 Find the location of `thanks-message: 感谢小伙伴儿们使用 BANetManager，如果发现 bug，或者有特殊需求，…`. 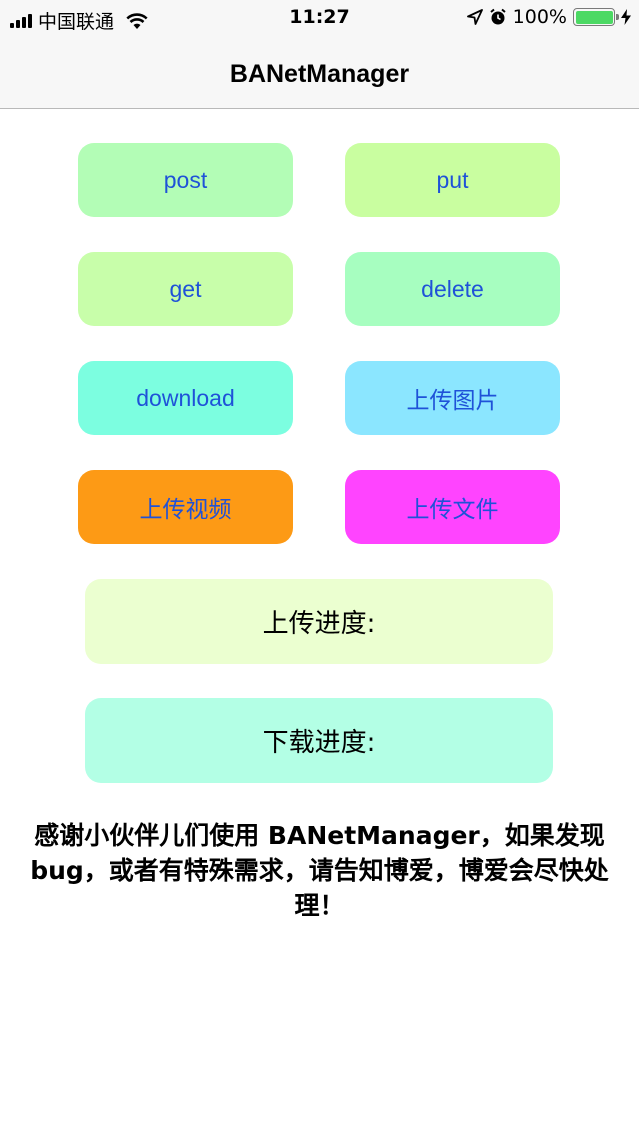

thanks-message: 感谢小伙伴儿们使用 BANetManager，如果发现 bug，或者有特殊需求，… is located at coordinates (319, 870).